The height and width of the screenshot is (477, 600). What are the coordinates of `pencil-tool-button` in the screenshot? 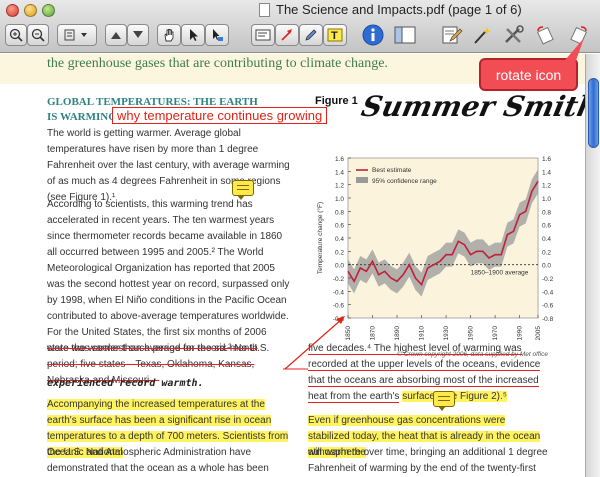 It's located at (311, 35).